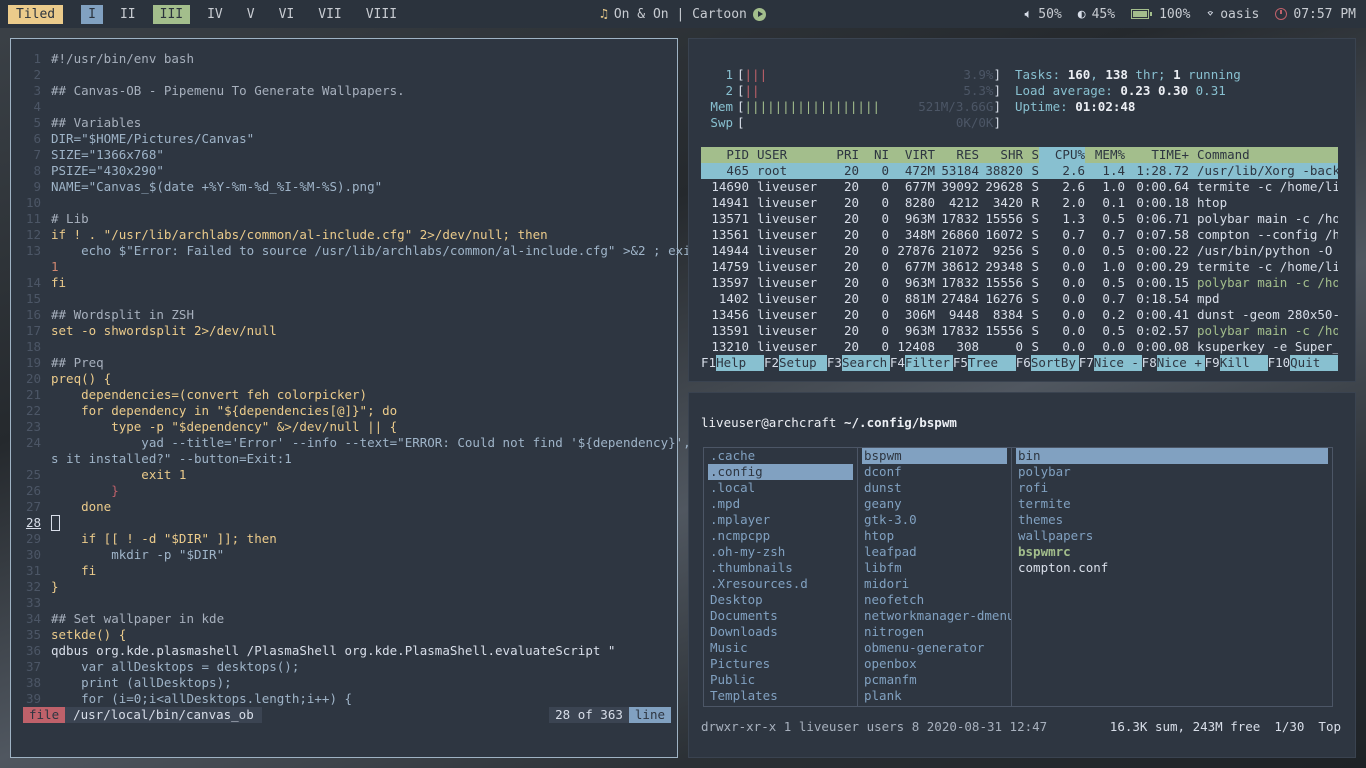 The width and height of the screenshot is (1366, 768). What do you see at coordinates (1172, 568) in the screenshot?
I see `file-item: compton.conf` at bounding box center [1172, 568].